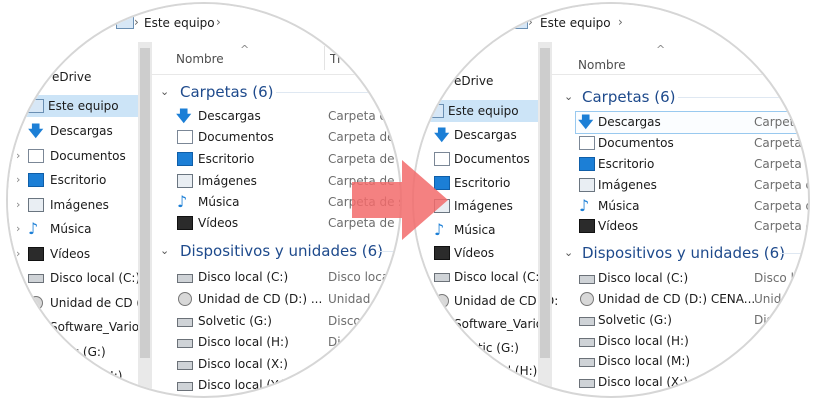 The height and width of the screenshot is (400, 820). What do you see at coordinates (335, 59) in the screenshot?
I see `column-type: Ti` at bounding box center [335, 59].